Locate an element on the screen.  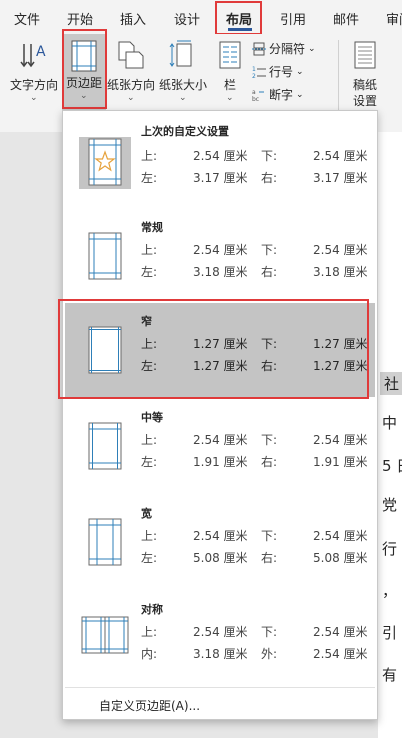
tab-layout: 布局 is located at coordinates (239, 18).